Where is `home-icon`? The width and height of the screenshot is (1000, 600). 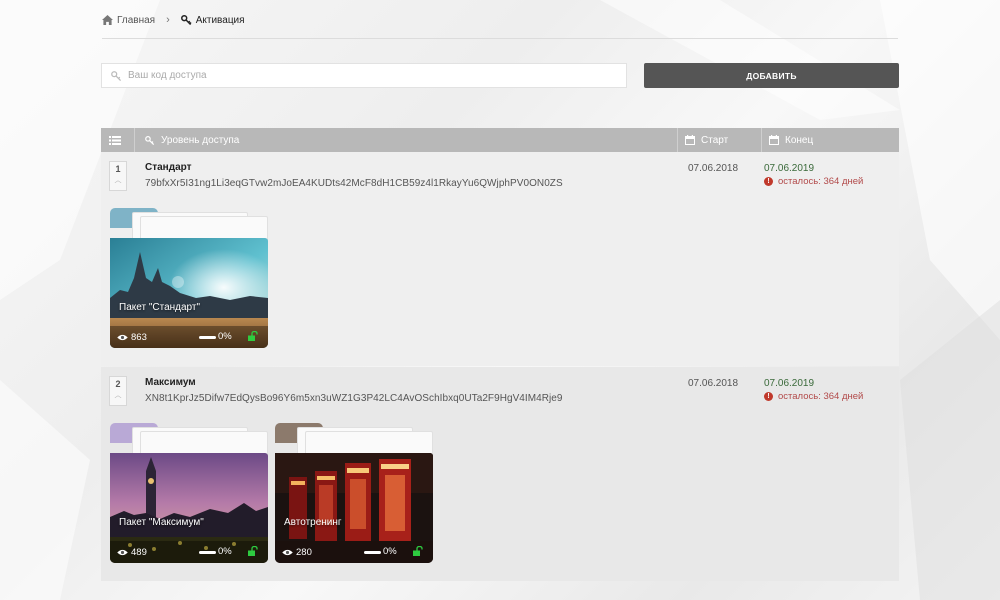
home-icon is located at coordinates (107, 20).